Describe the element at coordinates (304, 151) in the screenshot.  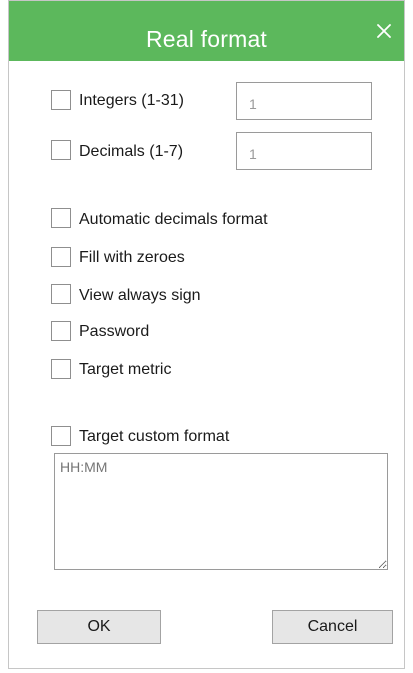
I see `decimals-input` at that location.